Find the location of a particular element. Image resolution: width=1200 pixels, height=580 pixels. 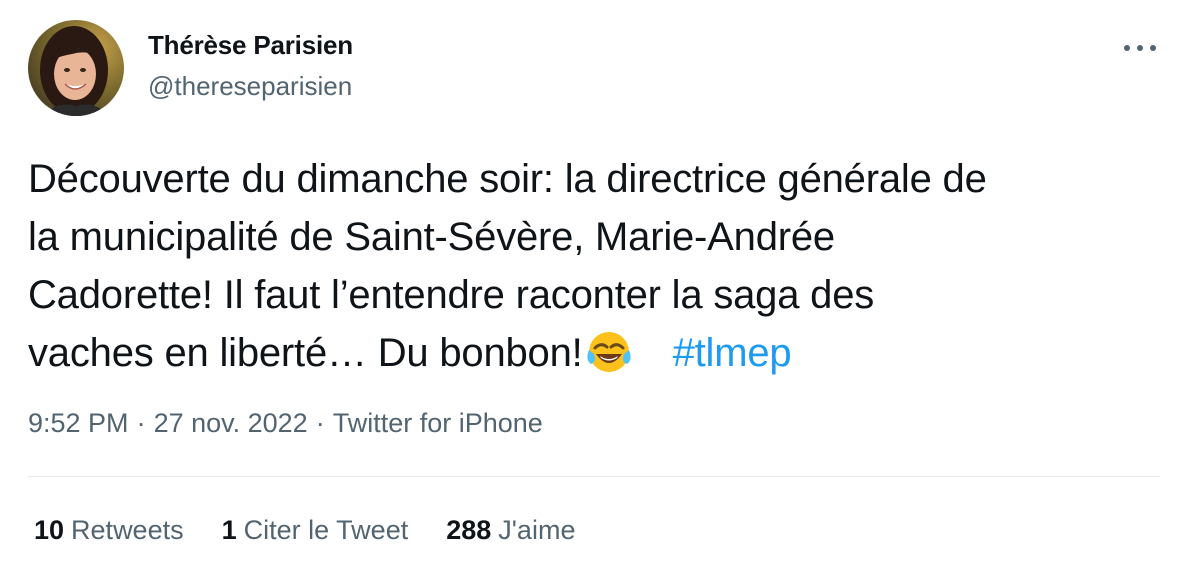

tweet-meta: 9:52 PM · 27 nov. 2022 · Twitter for iPhone is located at coordinates (285, 423).